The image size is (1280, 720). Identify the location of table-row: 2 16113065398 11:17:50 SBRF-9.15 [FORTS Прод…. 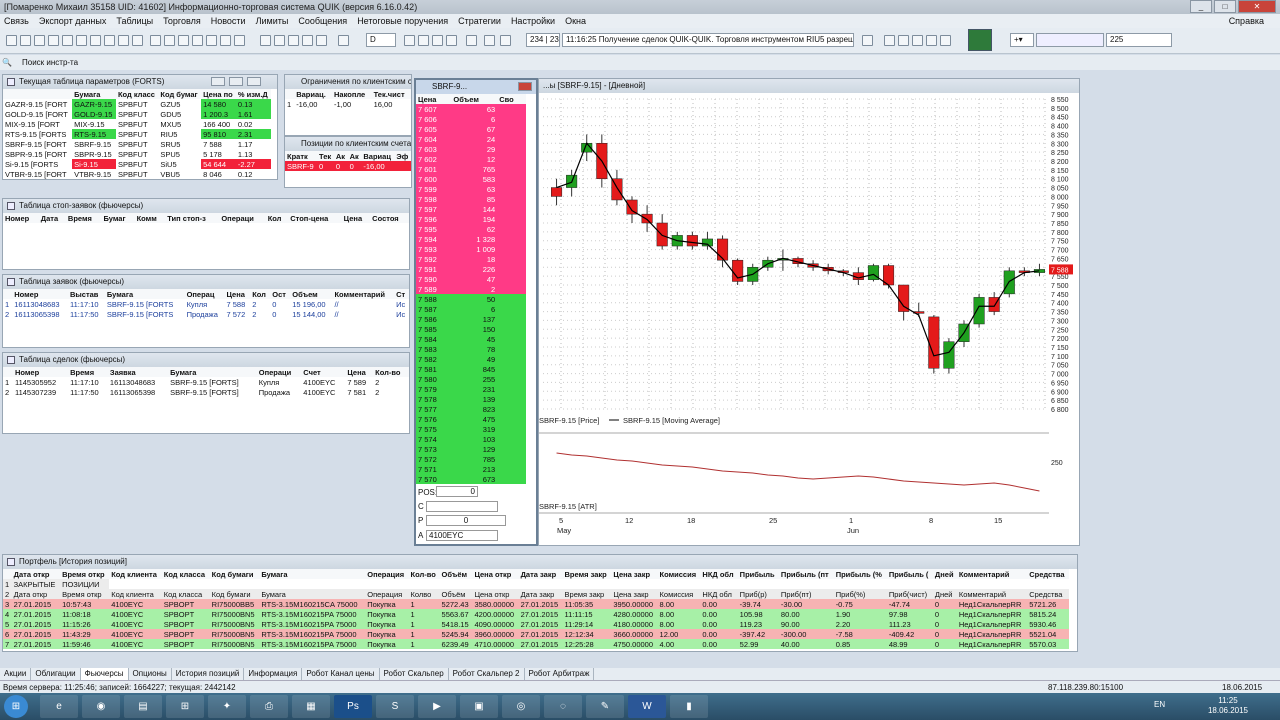
(206, 314).